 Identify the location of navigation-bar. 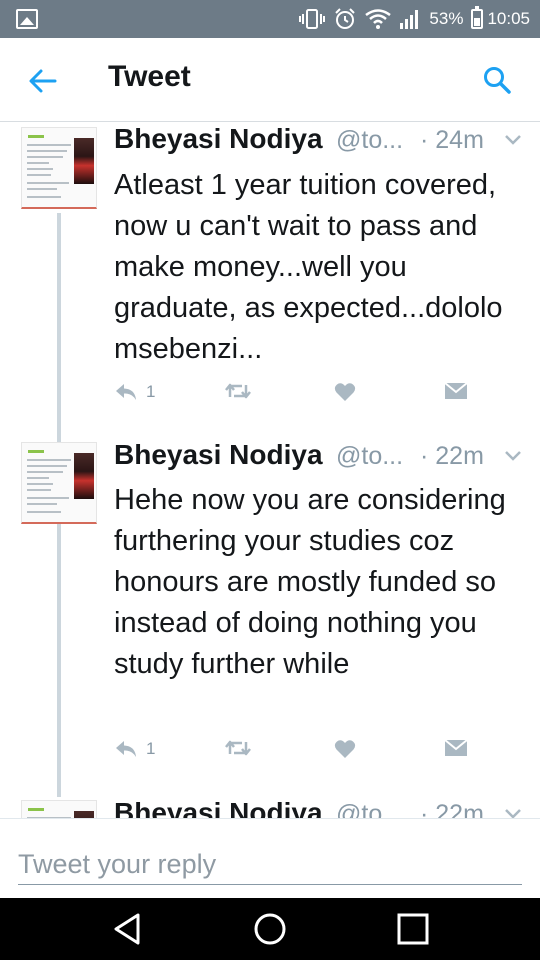
(270, 929).